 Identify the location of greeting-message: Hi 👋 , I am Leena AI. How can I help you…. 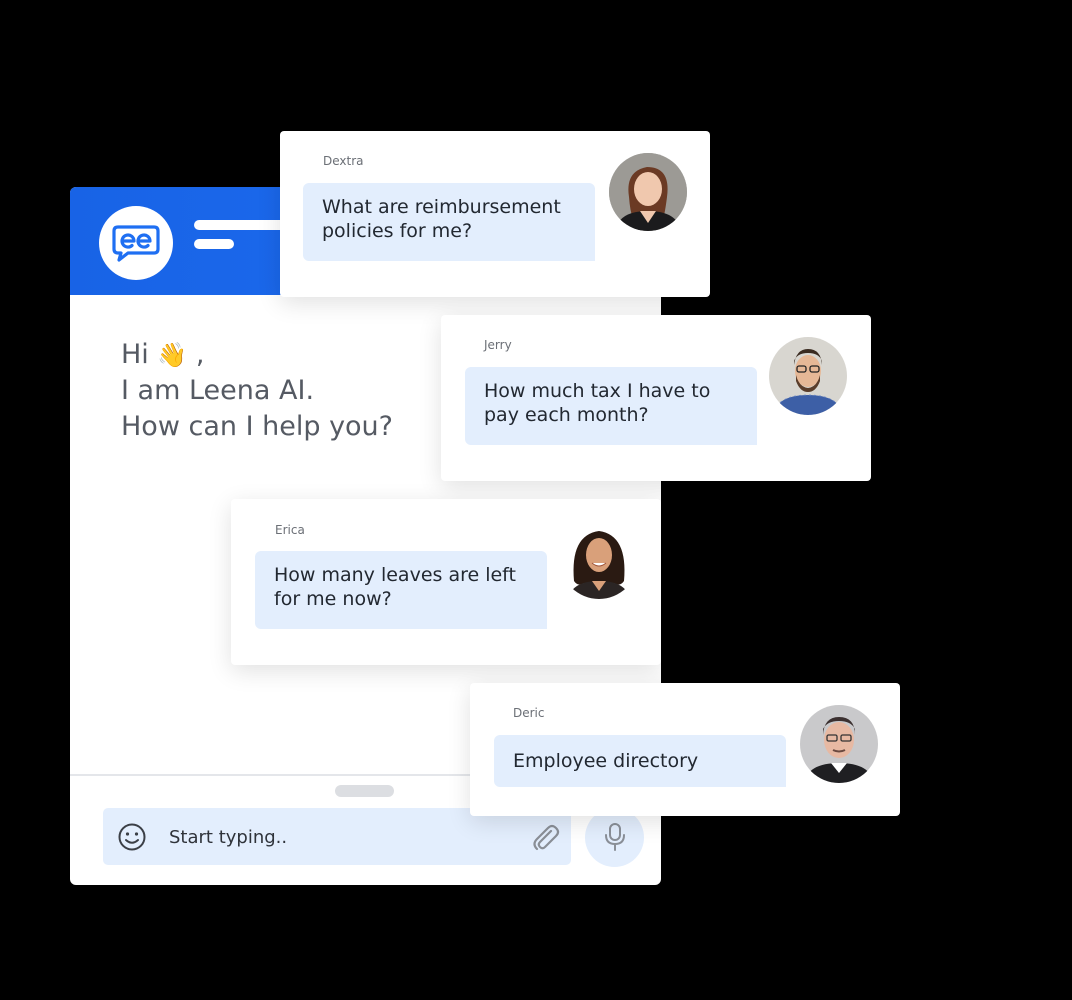
(257, 391).